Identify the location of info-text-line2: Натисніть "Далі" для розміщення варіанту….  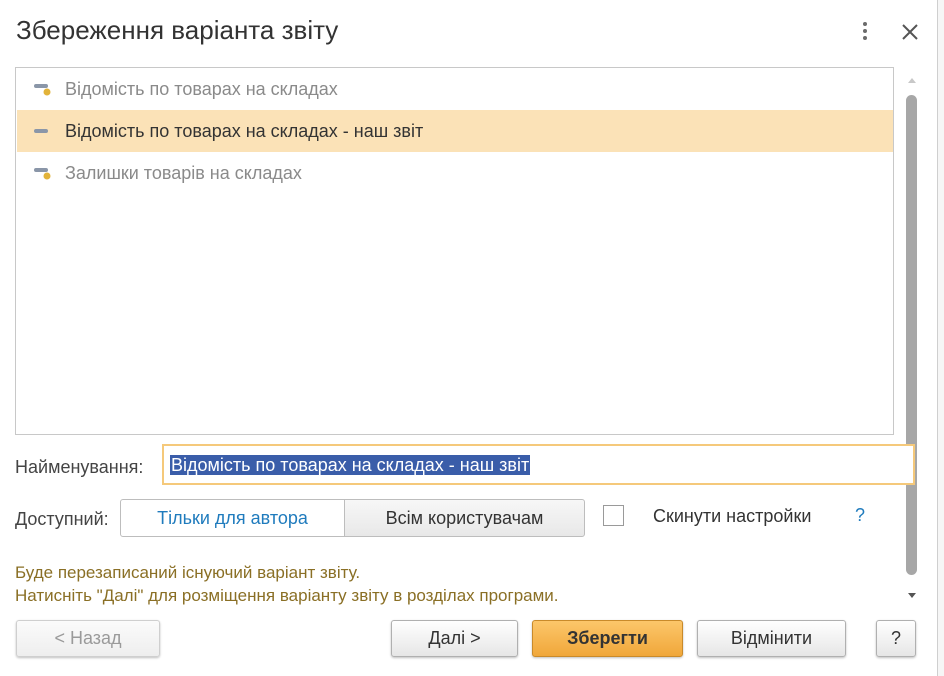
(287, 595).